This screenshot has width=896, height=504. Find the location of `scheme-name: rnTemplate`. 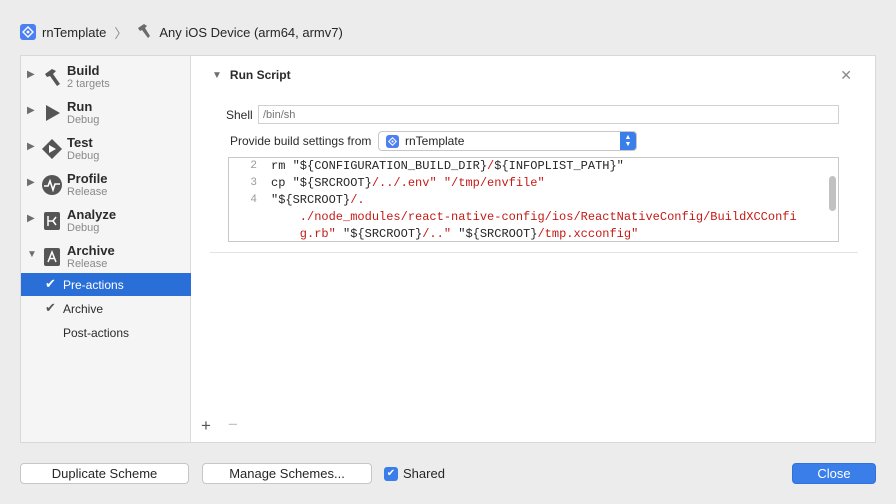

scheme-name: rnTemplate is located at coordinates (74, 32).